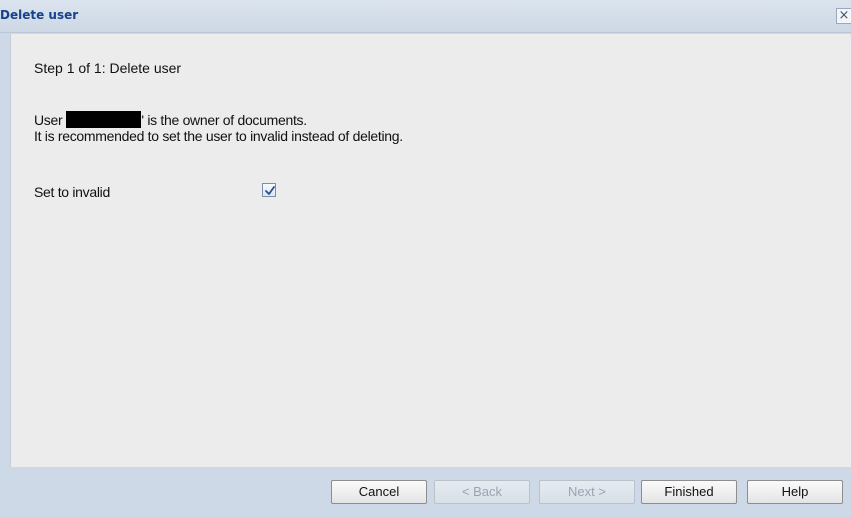 The height and width of the screenshot is (517, 851). What do you see at coordinates (689, 492) in the screenshot?
I see `finished-button: Finished` at bounding box center [689, 492].